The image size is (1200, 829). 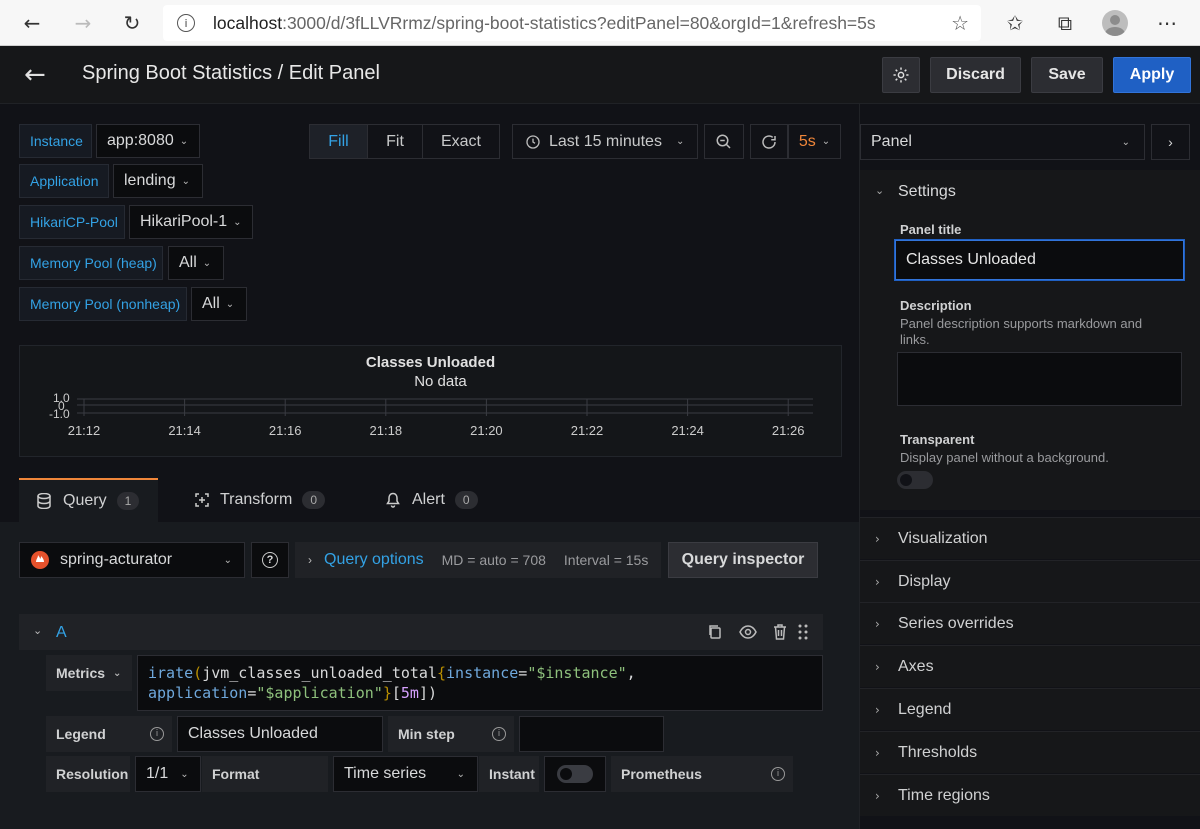 What do you see at coordinates (116, 559) in the screenshot?
I see `datasource-name: spring-acturator` at bounding box center [116, 559].